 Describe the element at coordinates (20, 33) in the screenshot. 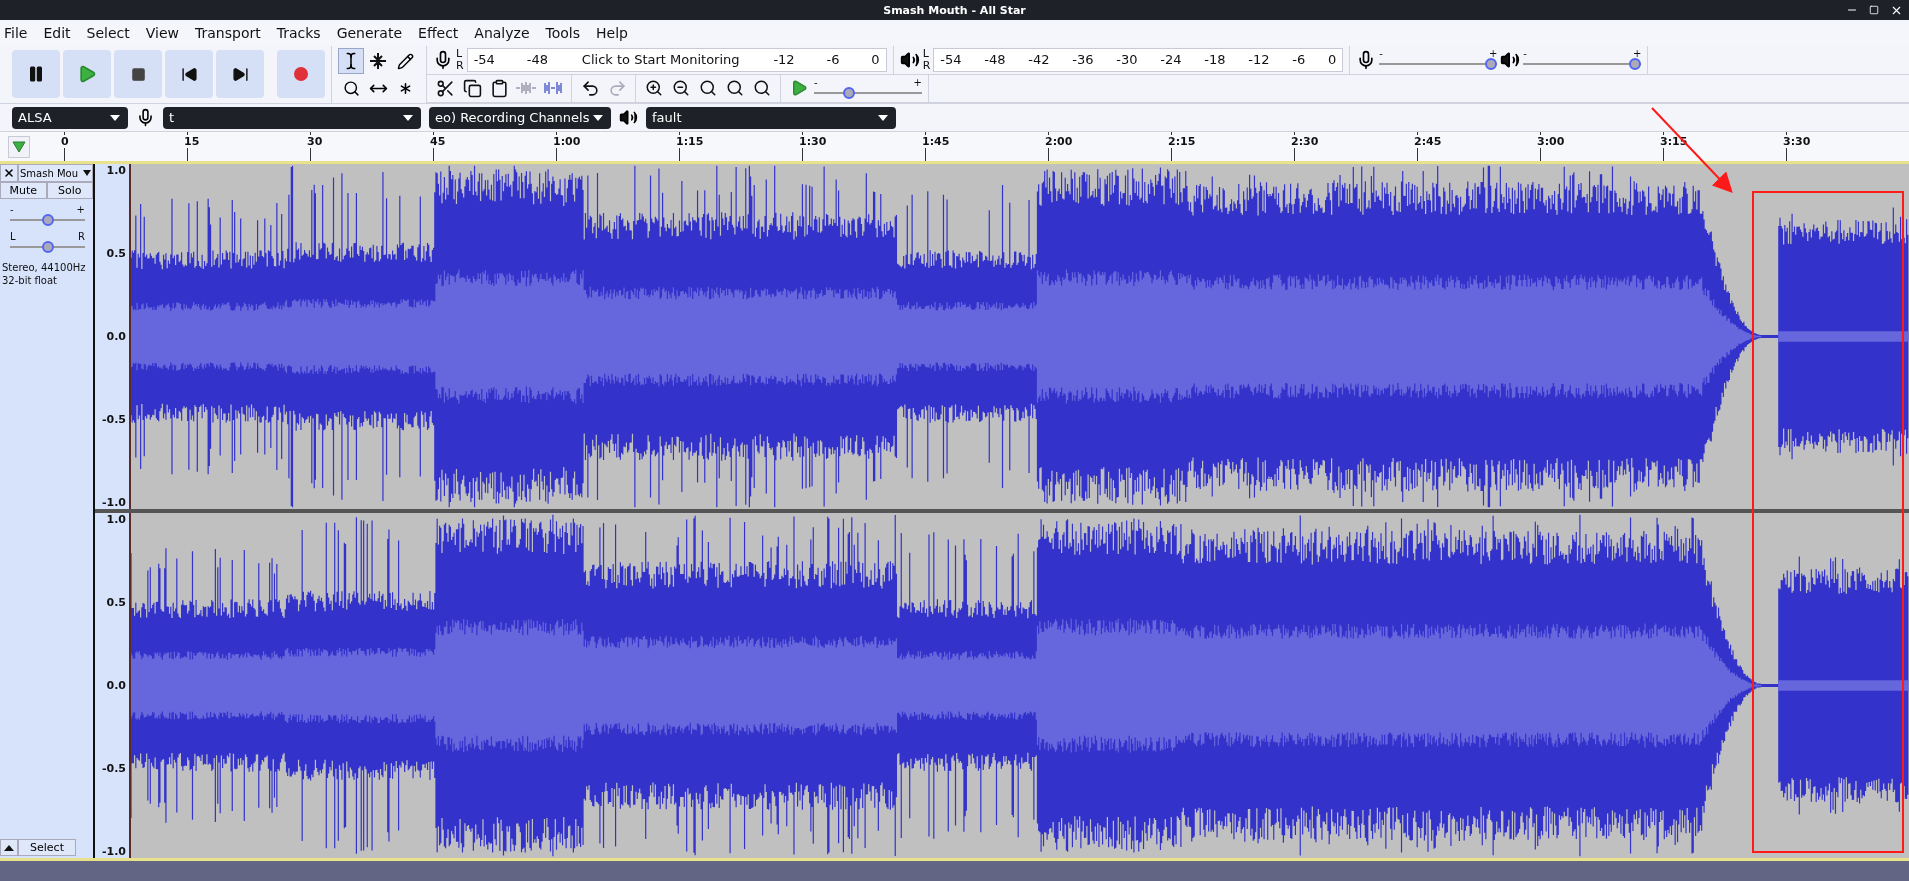

I see `menu-item: File` at that location.